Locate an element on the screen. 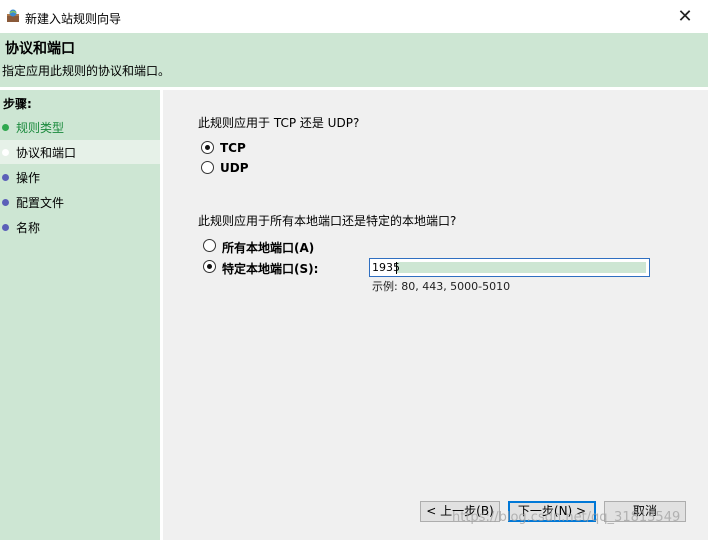  close-button: ✕ is located at coordinates (685, 16).